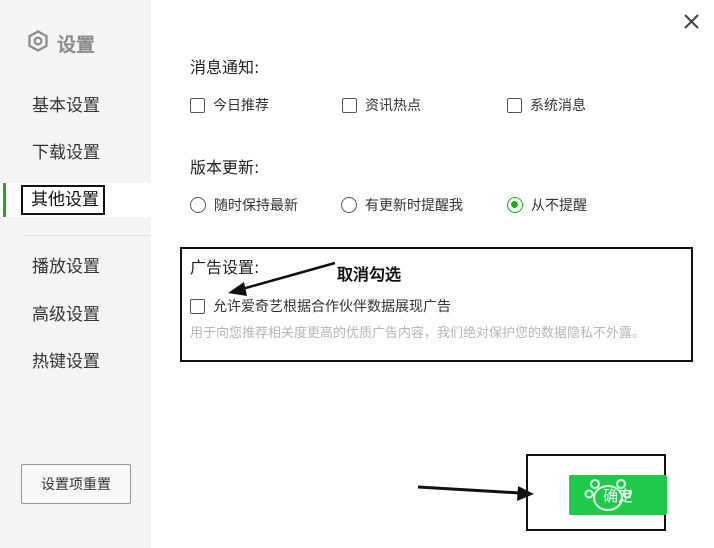 The width and height of the screenshot is (714, 548). What do you see at coordinates (66, 153) in the screenshot?
I see `sidebar-item-label: 下载设置` at bounding box center [66, 153].